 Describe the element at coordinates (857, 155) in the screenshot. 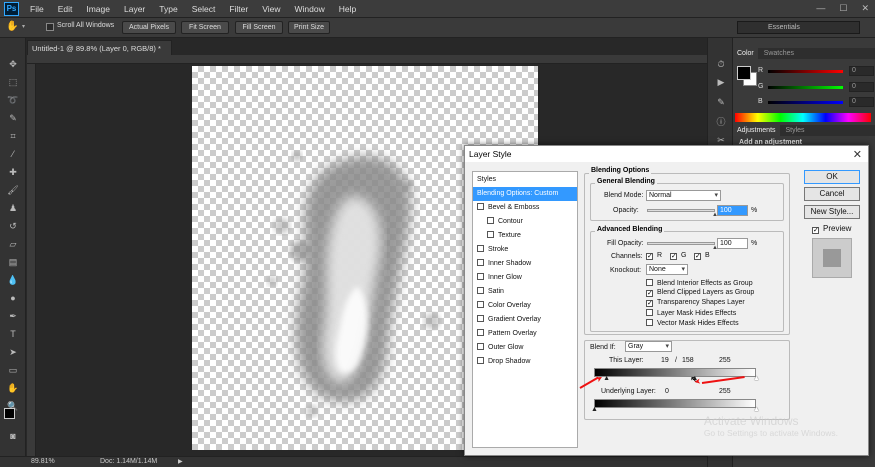

I see `dialog-close-icon: ✕` at that location.